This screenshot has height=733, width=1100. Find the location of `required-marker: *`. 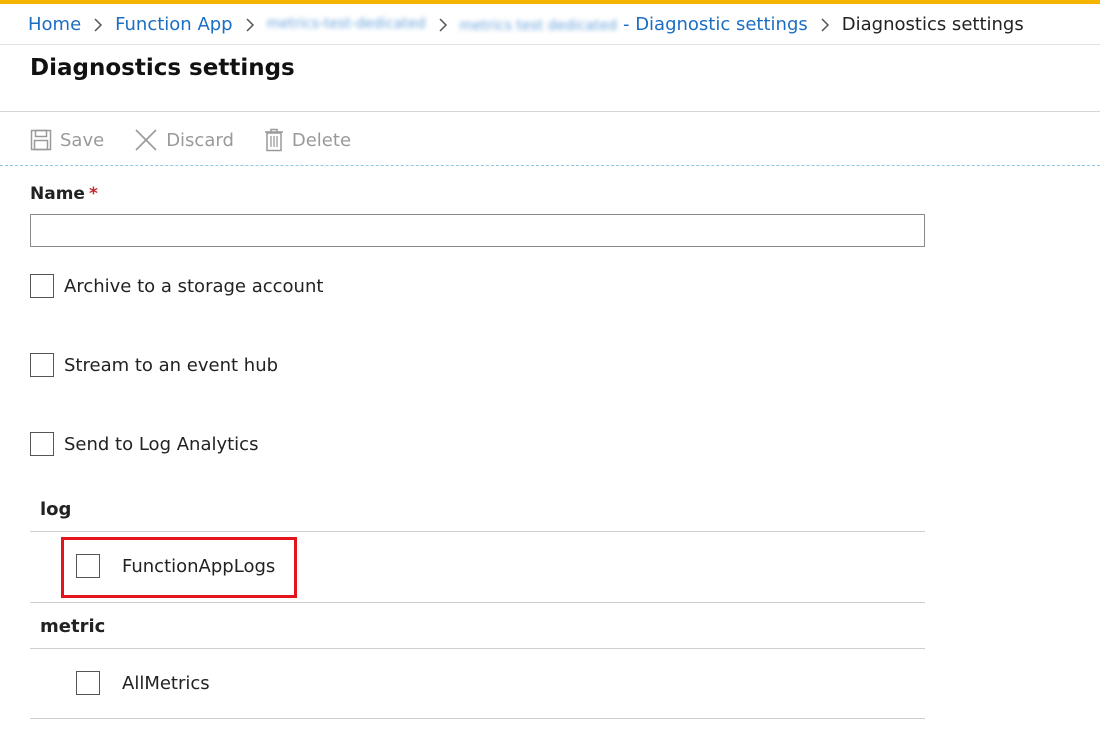

required-marker: * is located at coordinates (93, 194).